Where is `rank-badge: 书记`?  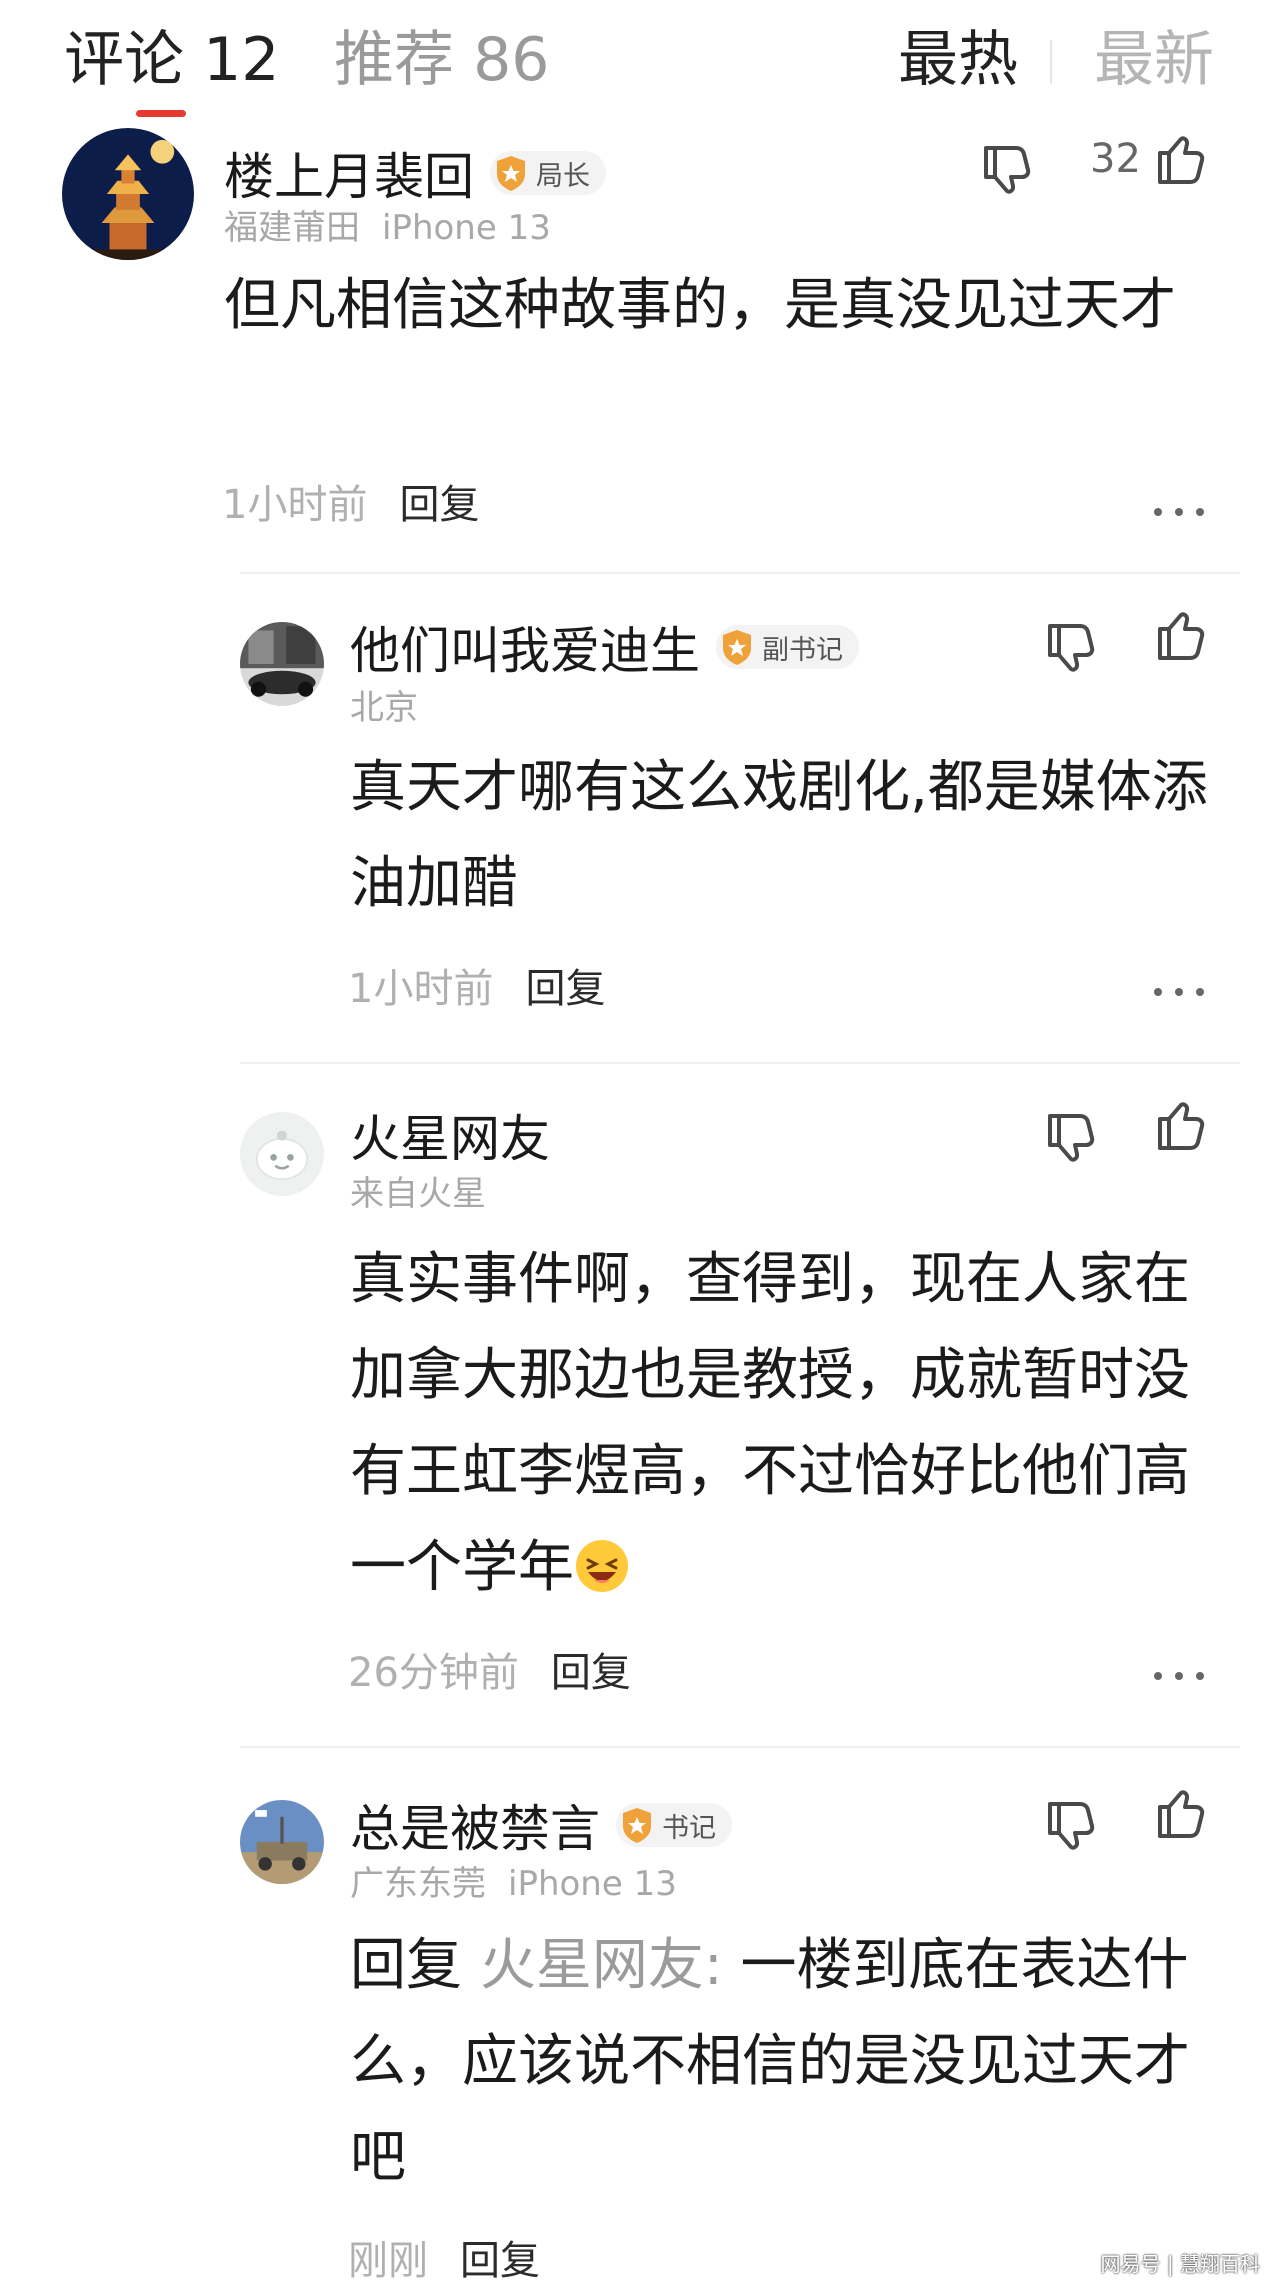 rank-badge: 书记 is located at coordinates (674, 1825).